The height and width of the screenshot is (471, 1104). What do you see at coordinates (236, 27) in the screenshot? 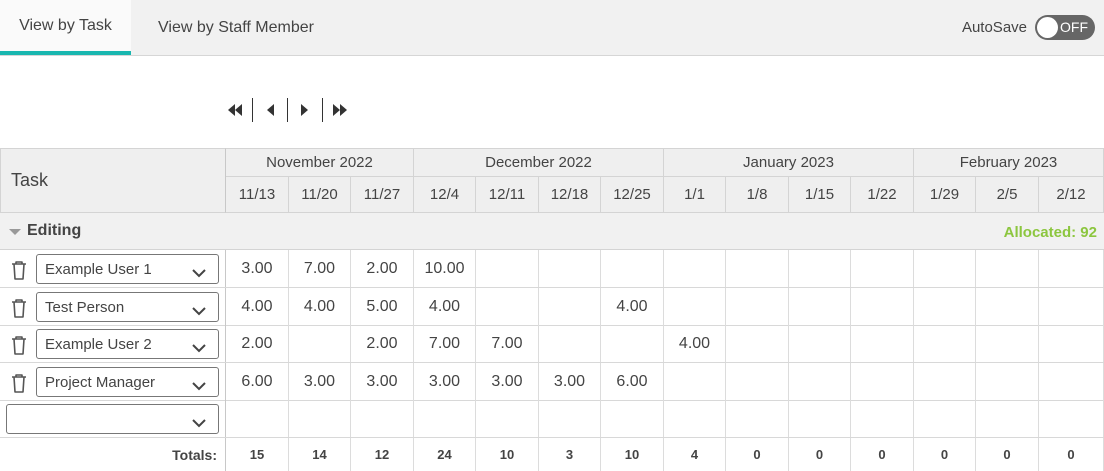
I see `tab-view-by-staff-member: View by Staff Member` at bounding box center [236, 27].